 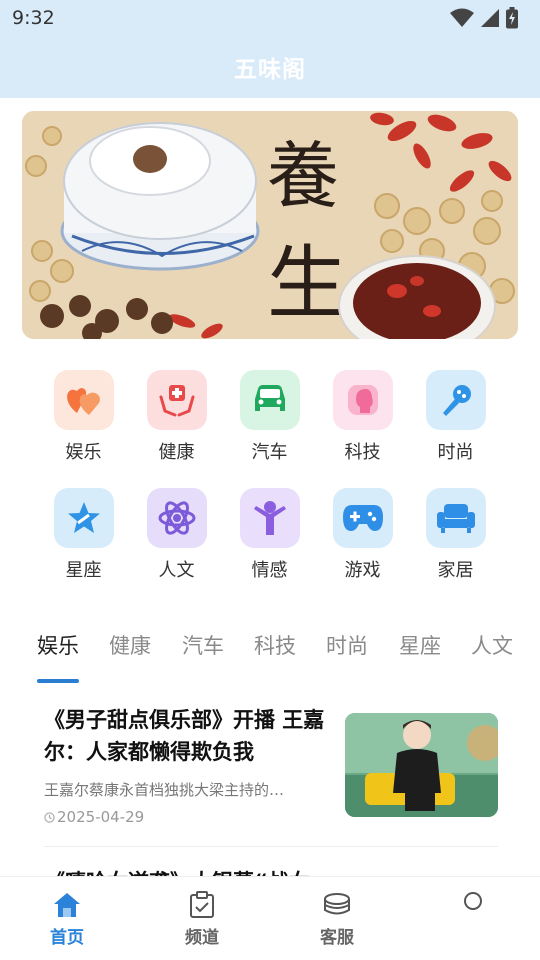 I want to click on medical-hands-icon, so click(x=176, y=400).